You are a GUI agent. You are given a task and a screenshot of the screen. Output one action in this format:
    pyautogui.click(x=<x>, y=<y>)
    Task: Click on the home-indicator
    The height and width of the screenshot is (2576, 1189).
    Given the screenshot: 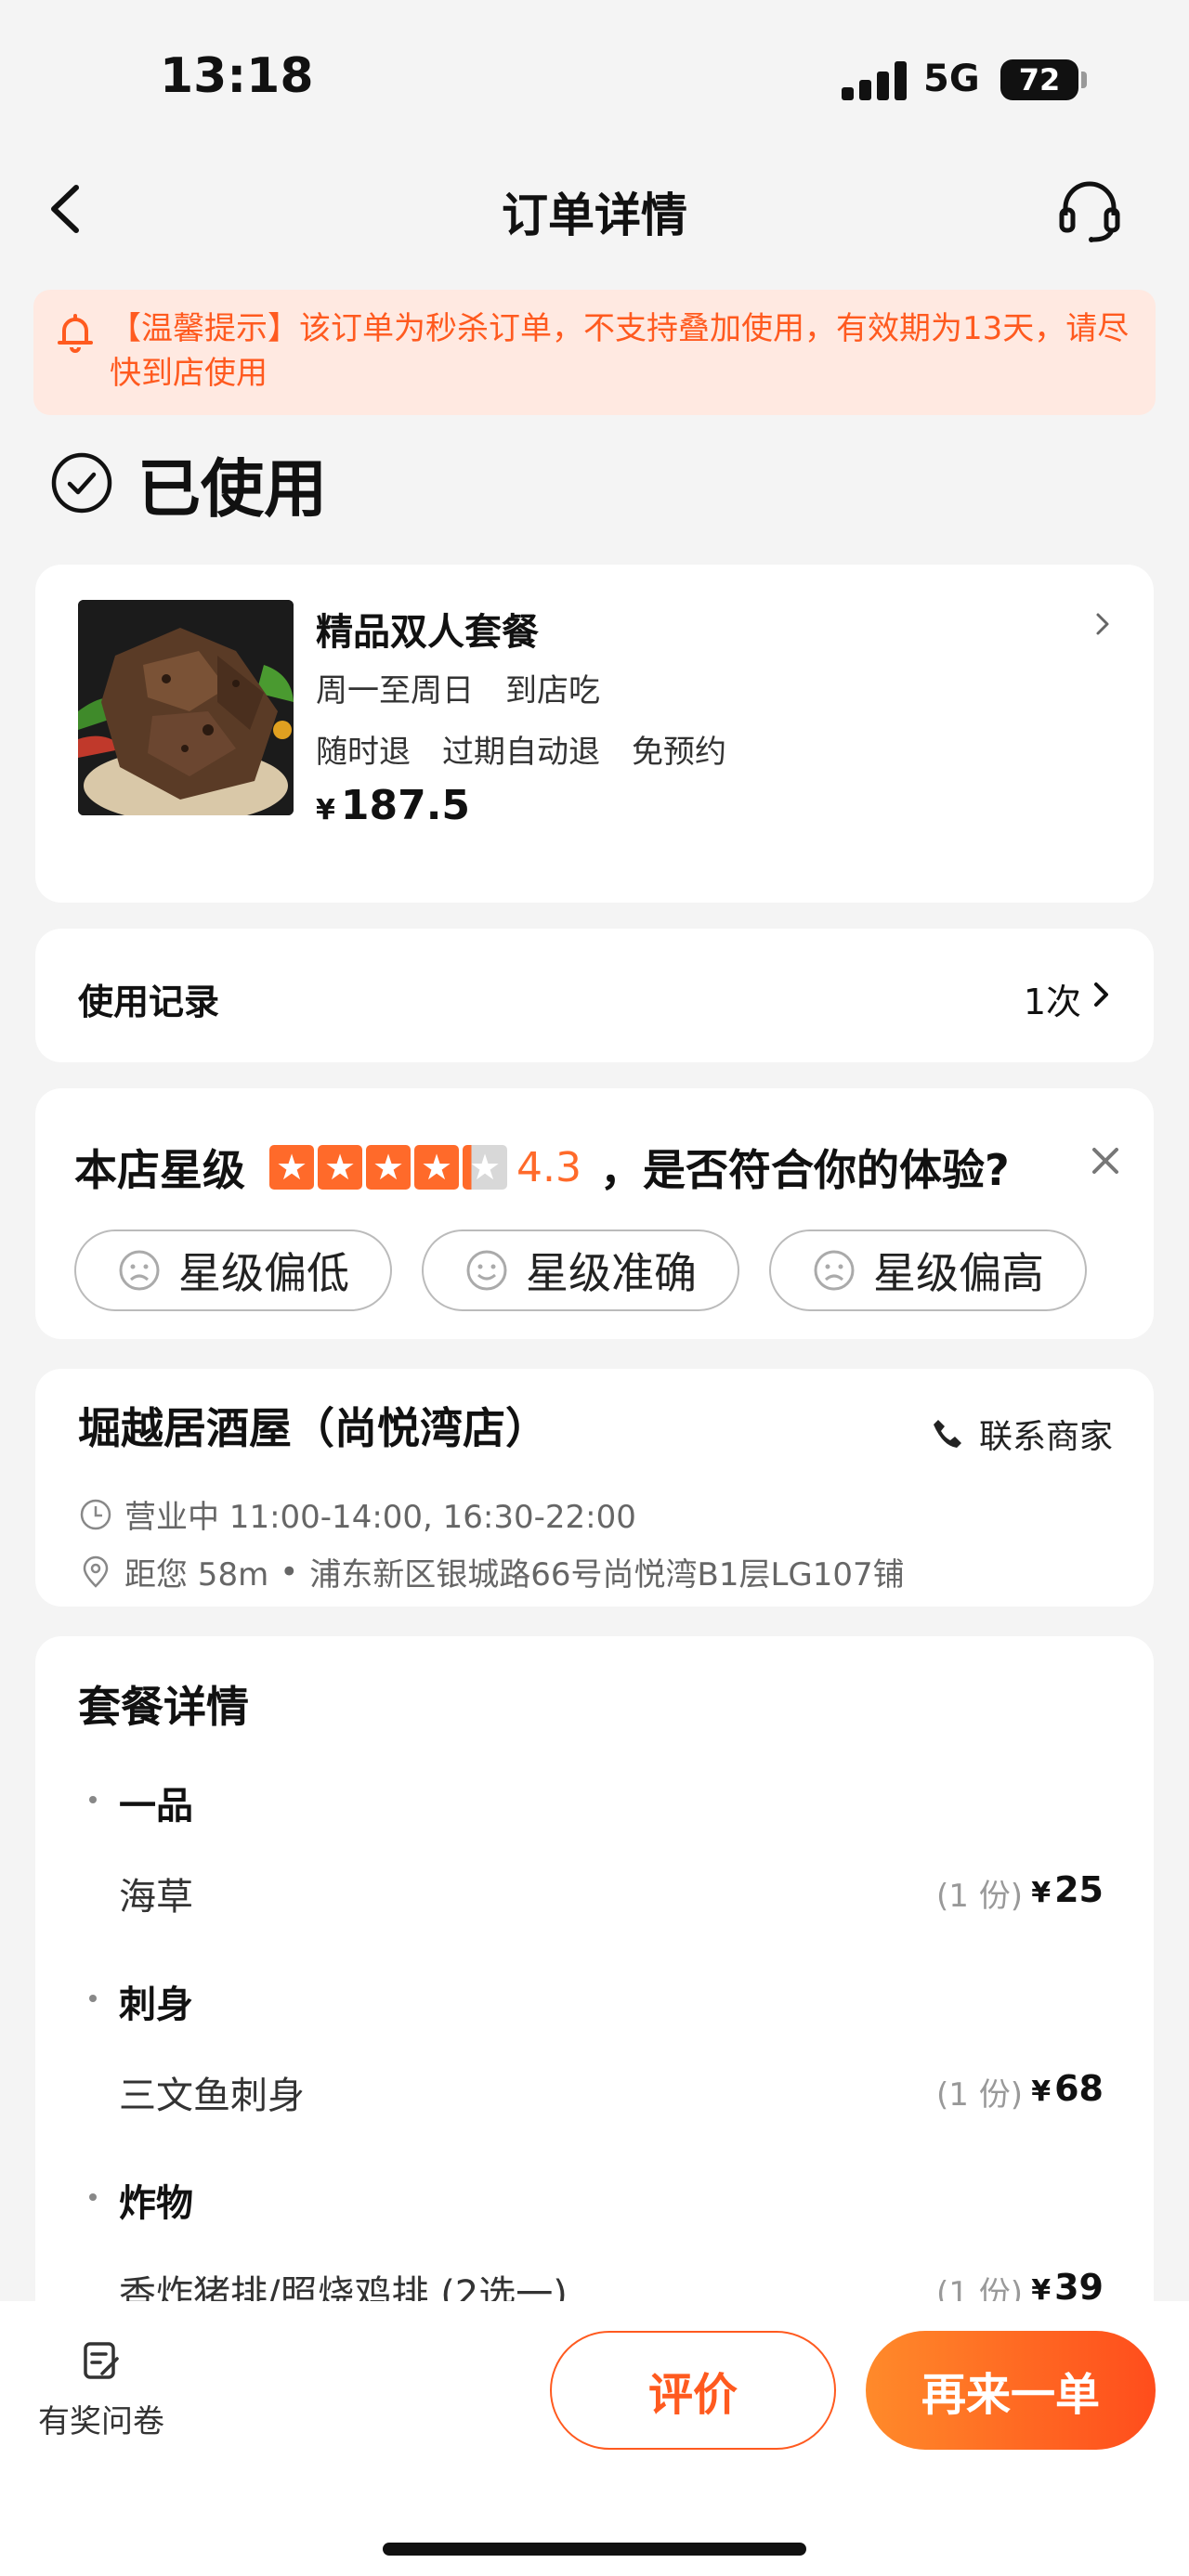 What is the action you would take?
    pyautogui.click(x=594, y=2549)
    